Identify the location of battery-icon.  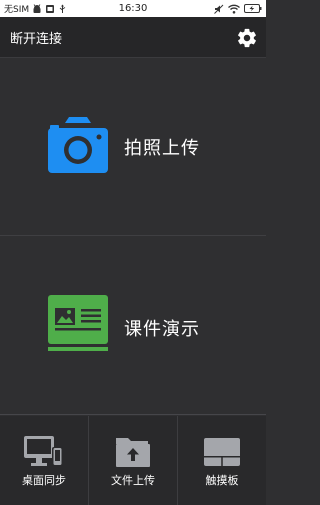
(253, 8).